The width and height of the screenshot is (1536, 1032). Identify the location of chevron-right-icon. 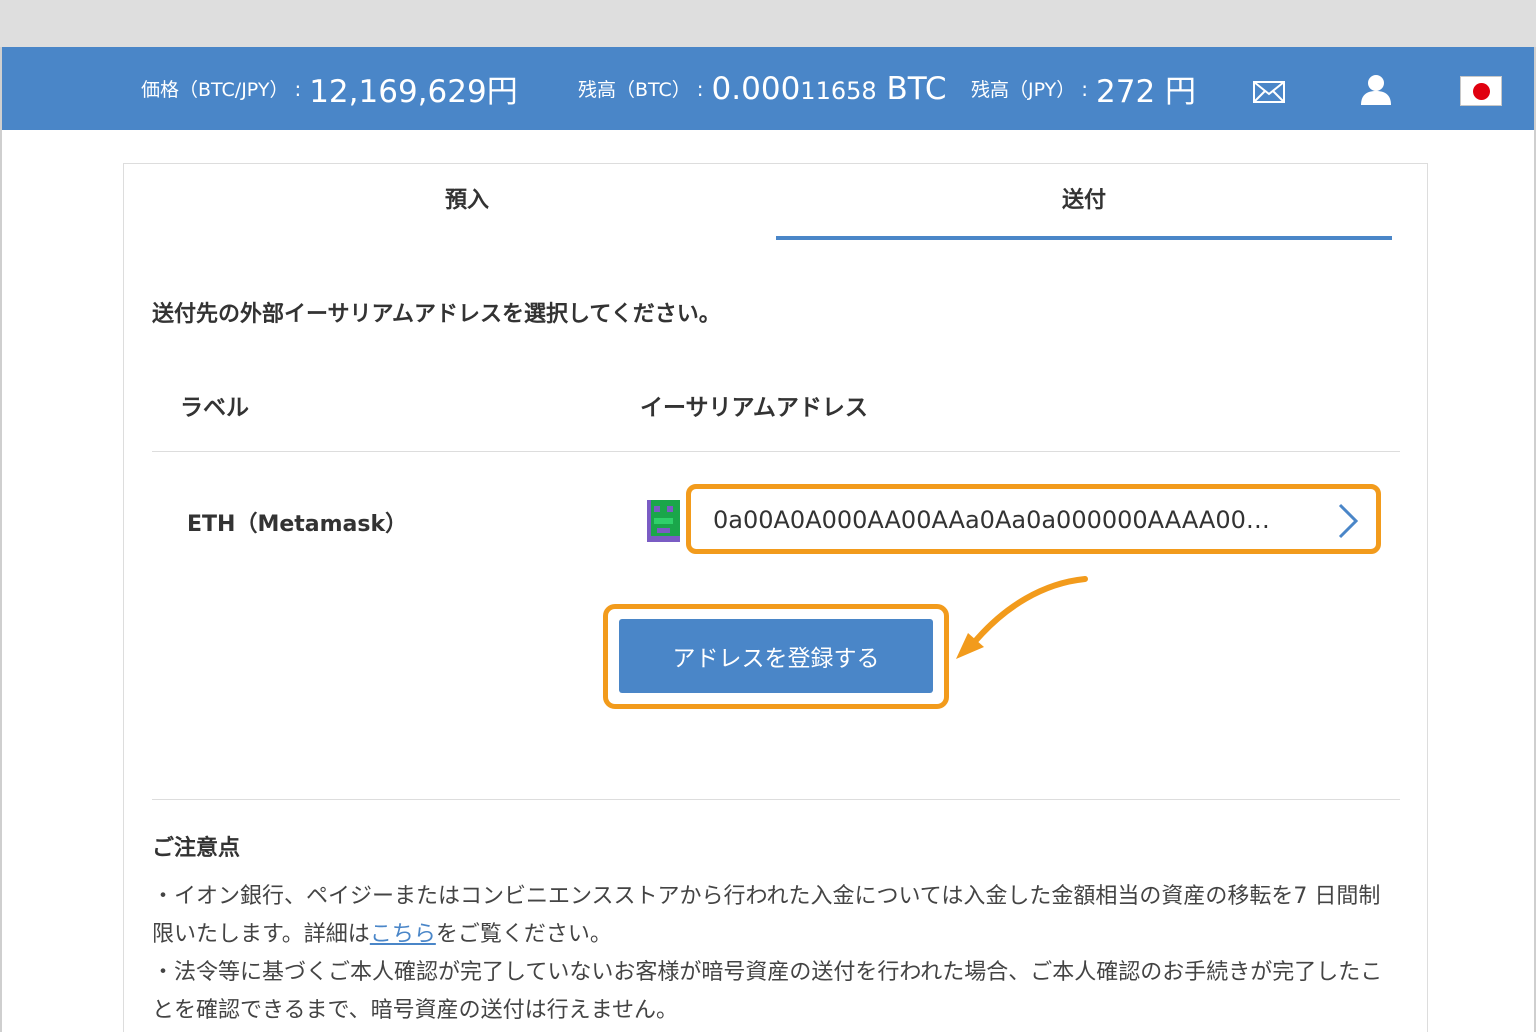
(1348, 521).